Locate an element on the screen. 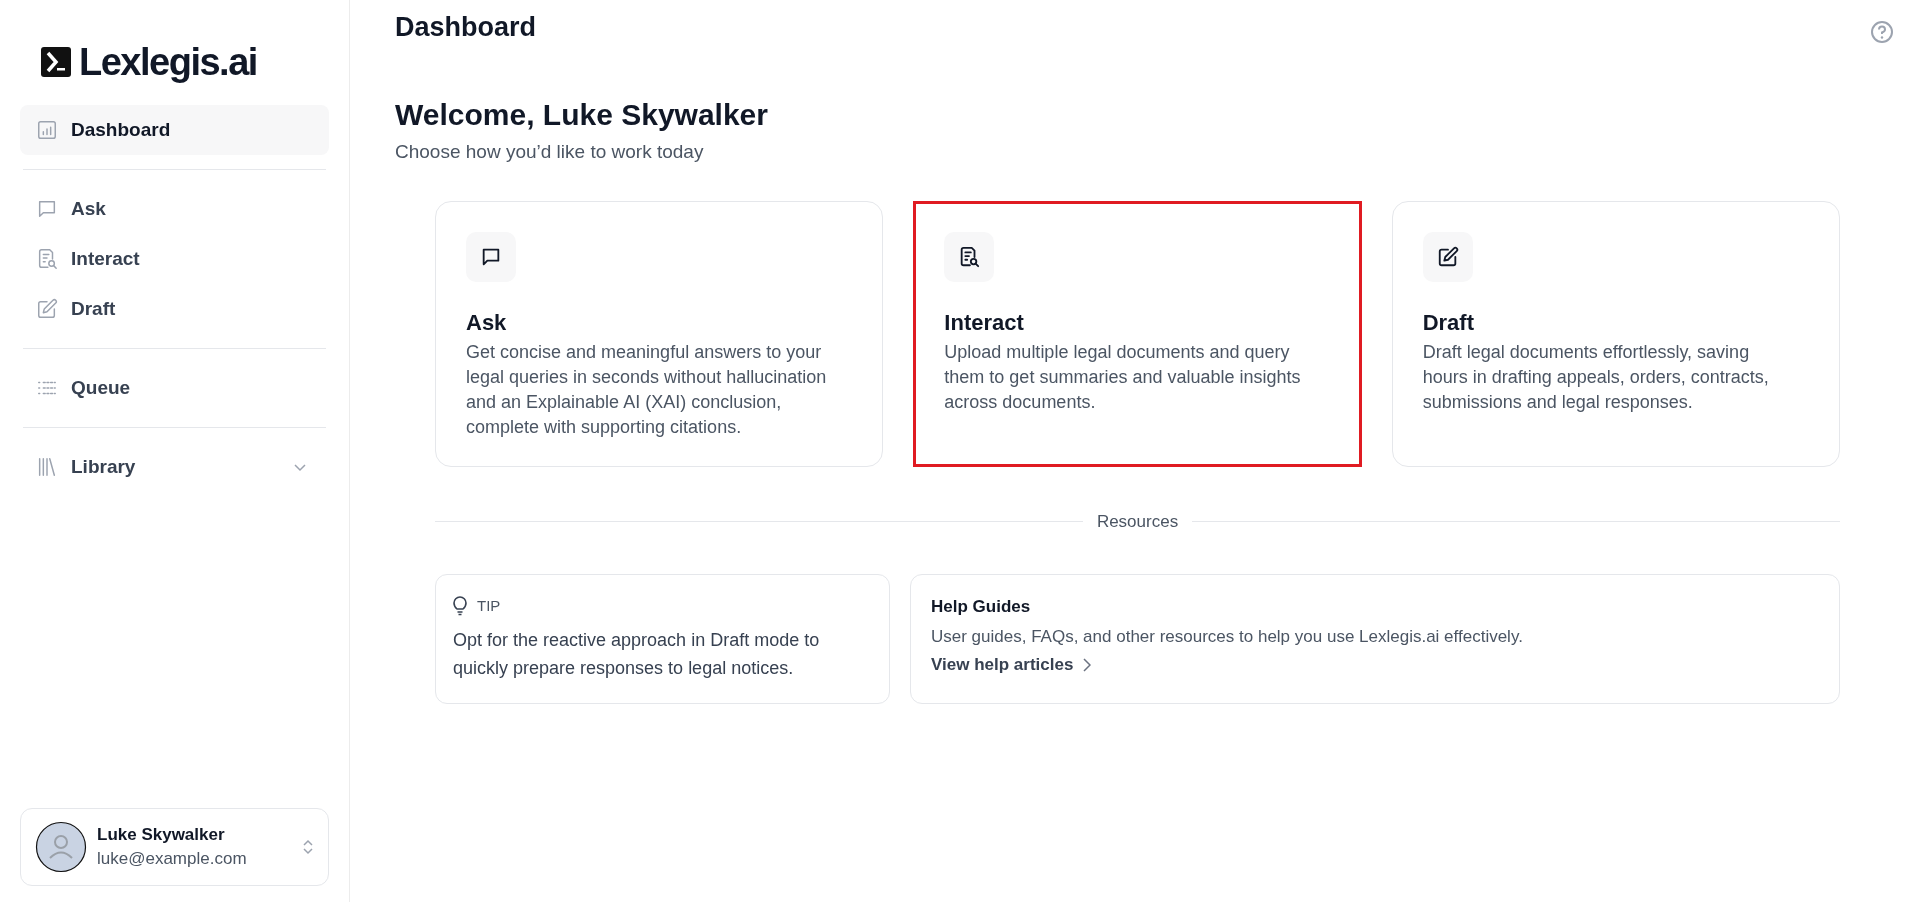 The height and width of the screenshot is (902, 1918). section-heading: Resources is located at coordinates (1137, 521).